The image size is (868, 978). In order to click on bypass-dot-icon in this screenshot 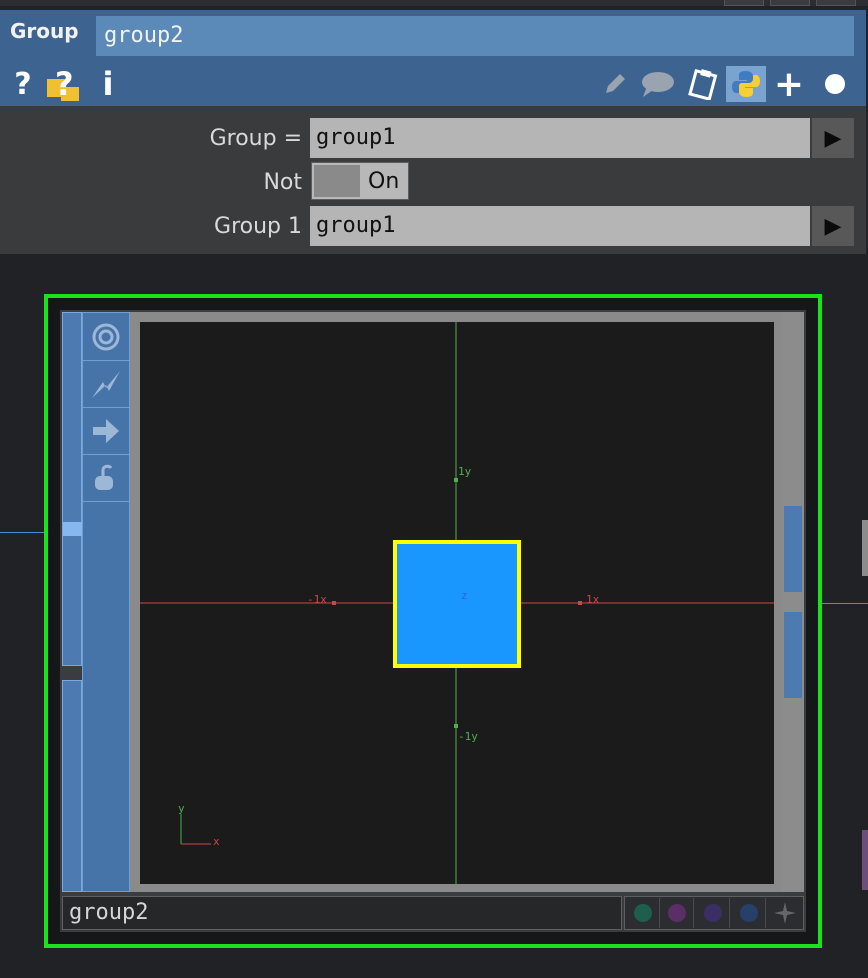, I will do `click(835, 84)`.